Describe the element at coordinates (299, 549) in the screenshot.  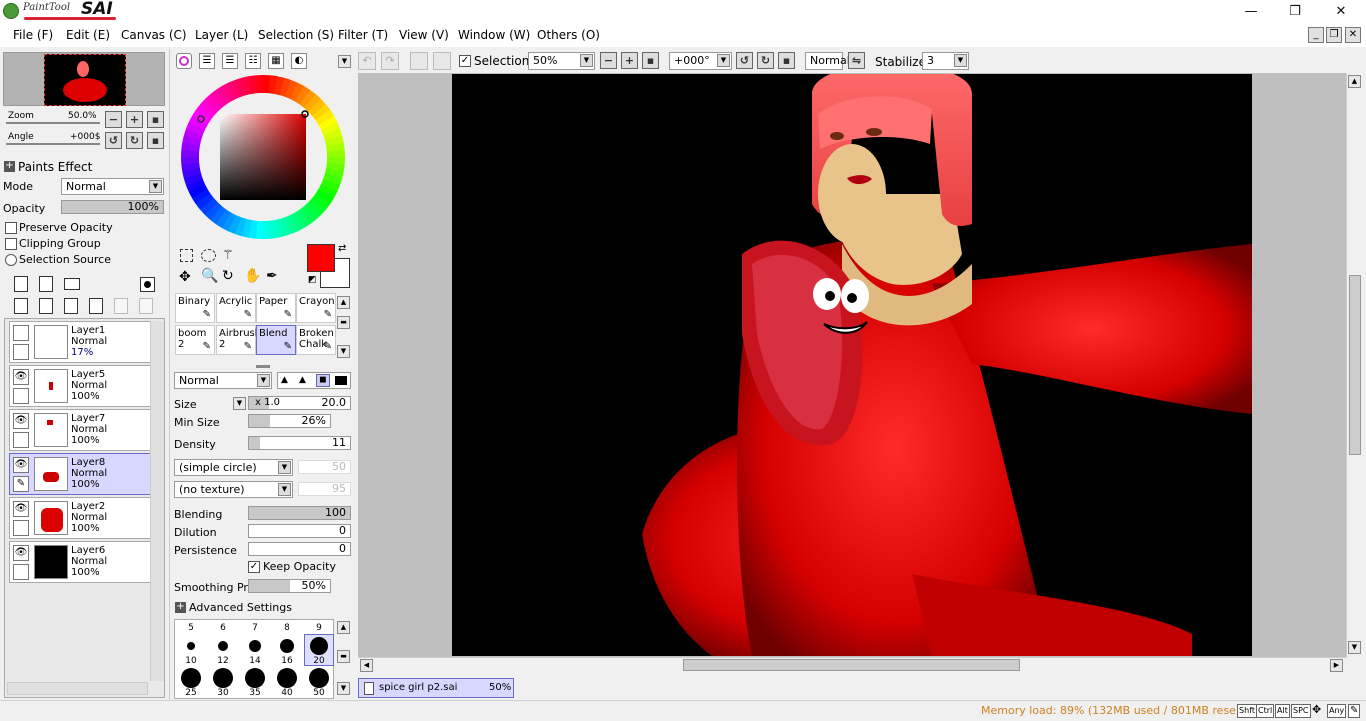
I see `persistence-slider: 0` at that location.